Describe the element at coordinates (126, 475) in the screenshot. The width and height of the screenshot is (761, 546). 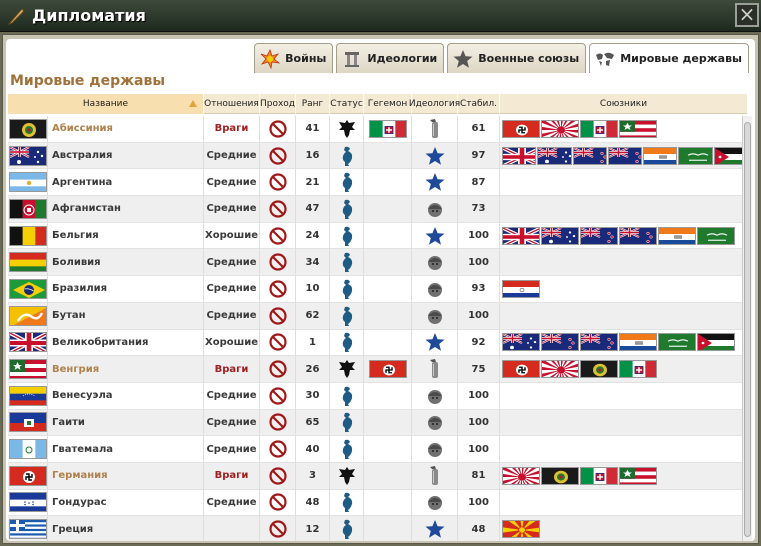
I see `country-name: Германия` at that location.